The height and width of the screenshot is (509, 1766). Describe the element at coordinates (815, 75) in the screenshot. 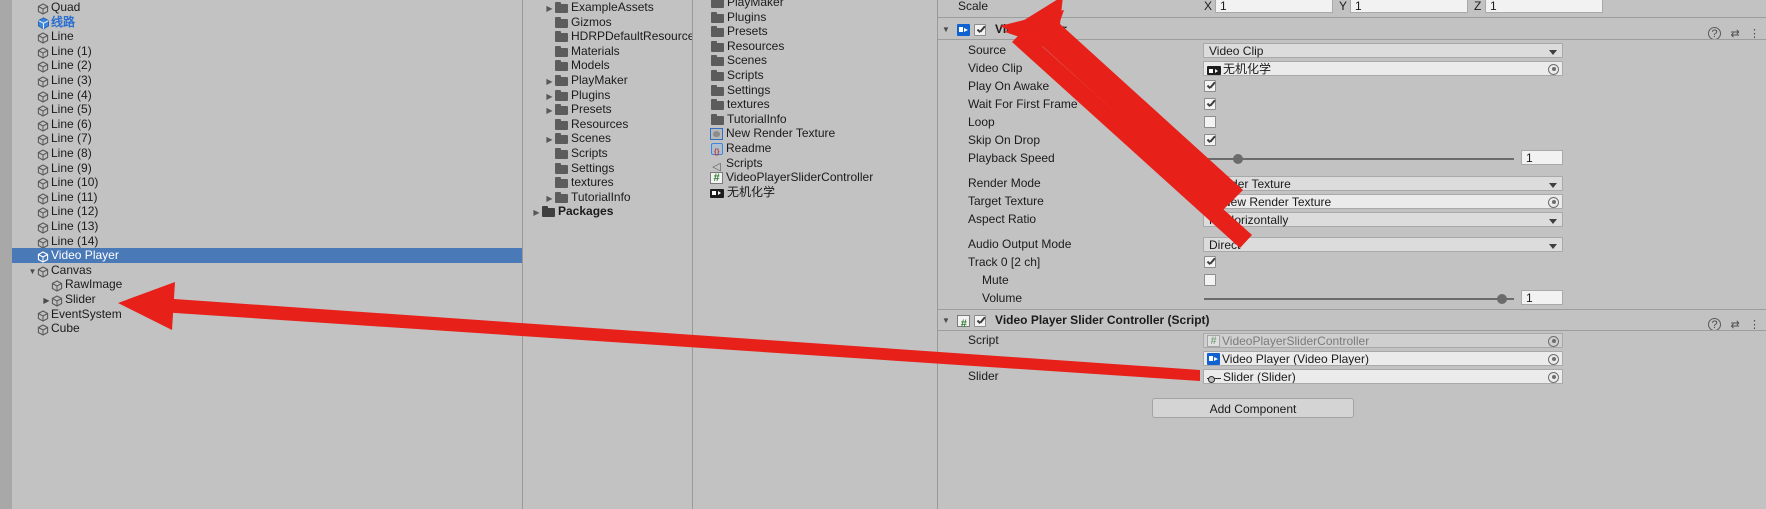

I see `project-asset-item-scripts: Scripts` at that location.